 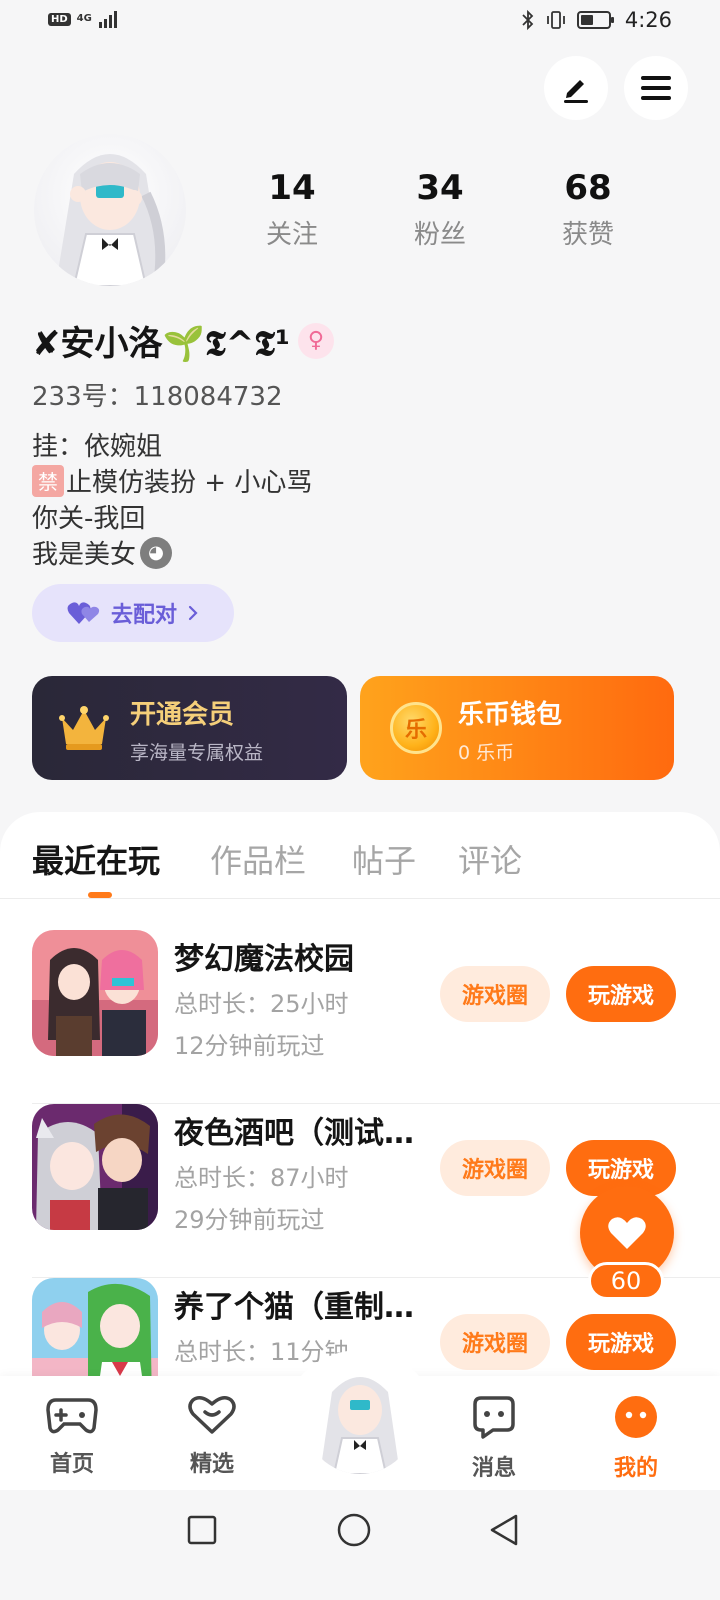 I want to click on center-avatar-button, so click(x=360, y=1418).